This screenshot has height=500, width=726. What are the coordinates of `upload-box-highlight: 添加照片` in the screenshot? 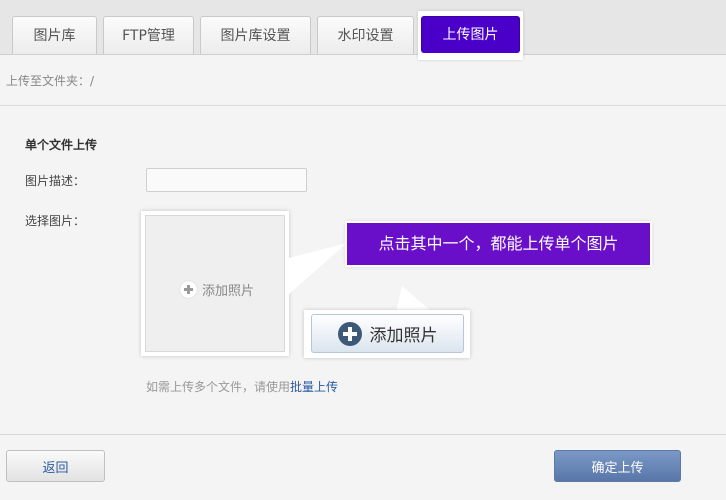 It's located at (215, 283).